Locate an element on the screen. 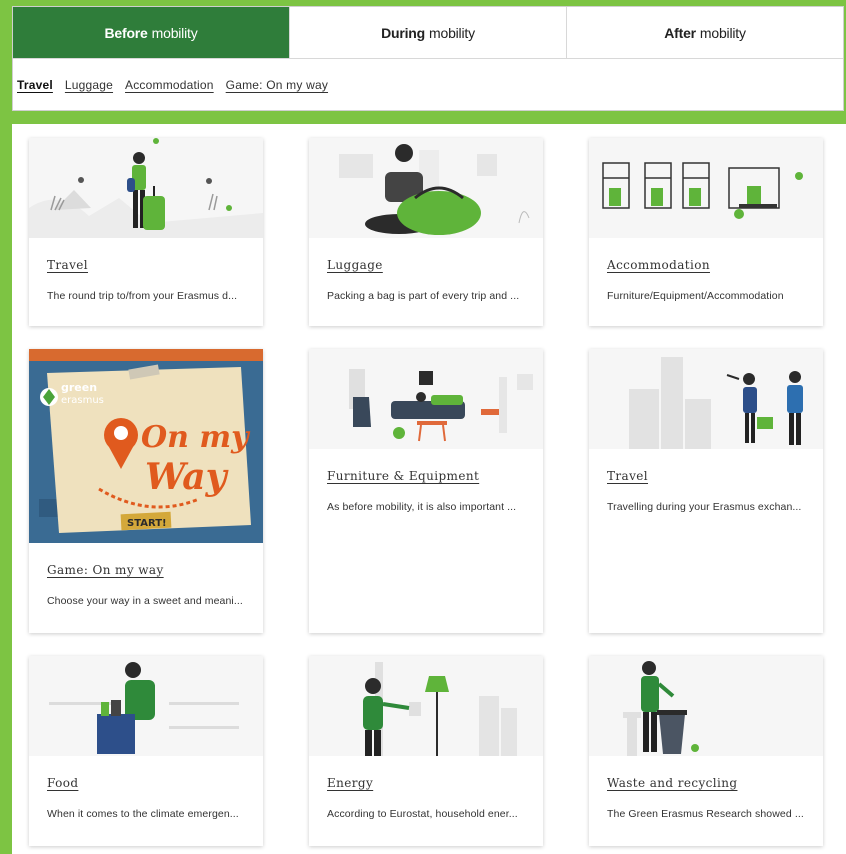  card-title: Waste and recycling is located at coordinates (672, 783).